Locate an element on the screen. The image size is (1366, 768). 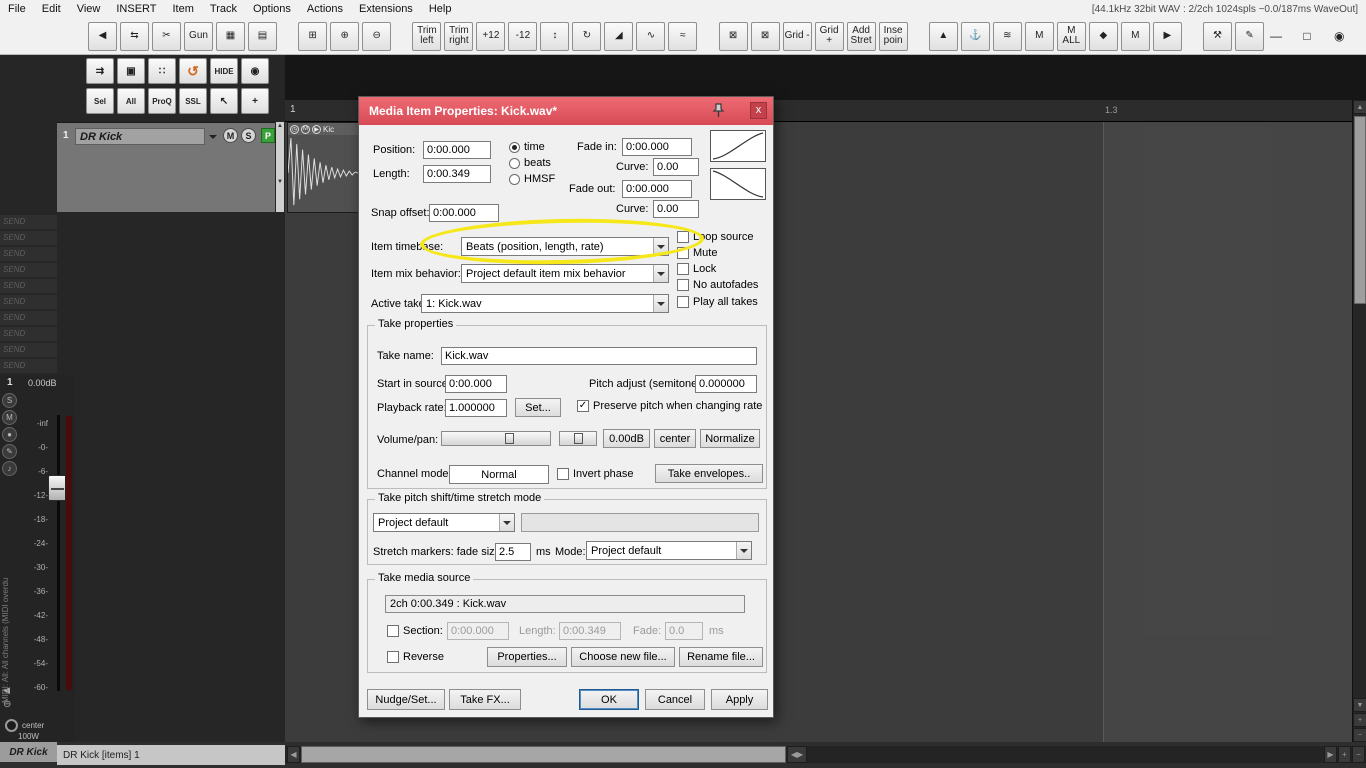
pan-slider-thumb is located at coordinates (578, 438).